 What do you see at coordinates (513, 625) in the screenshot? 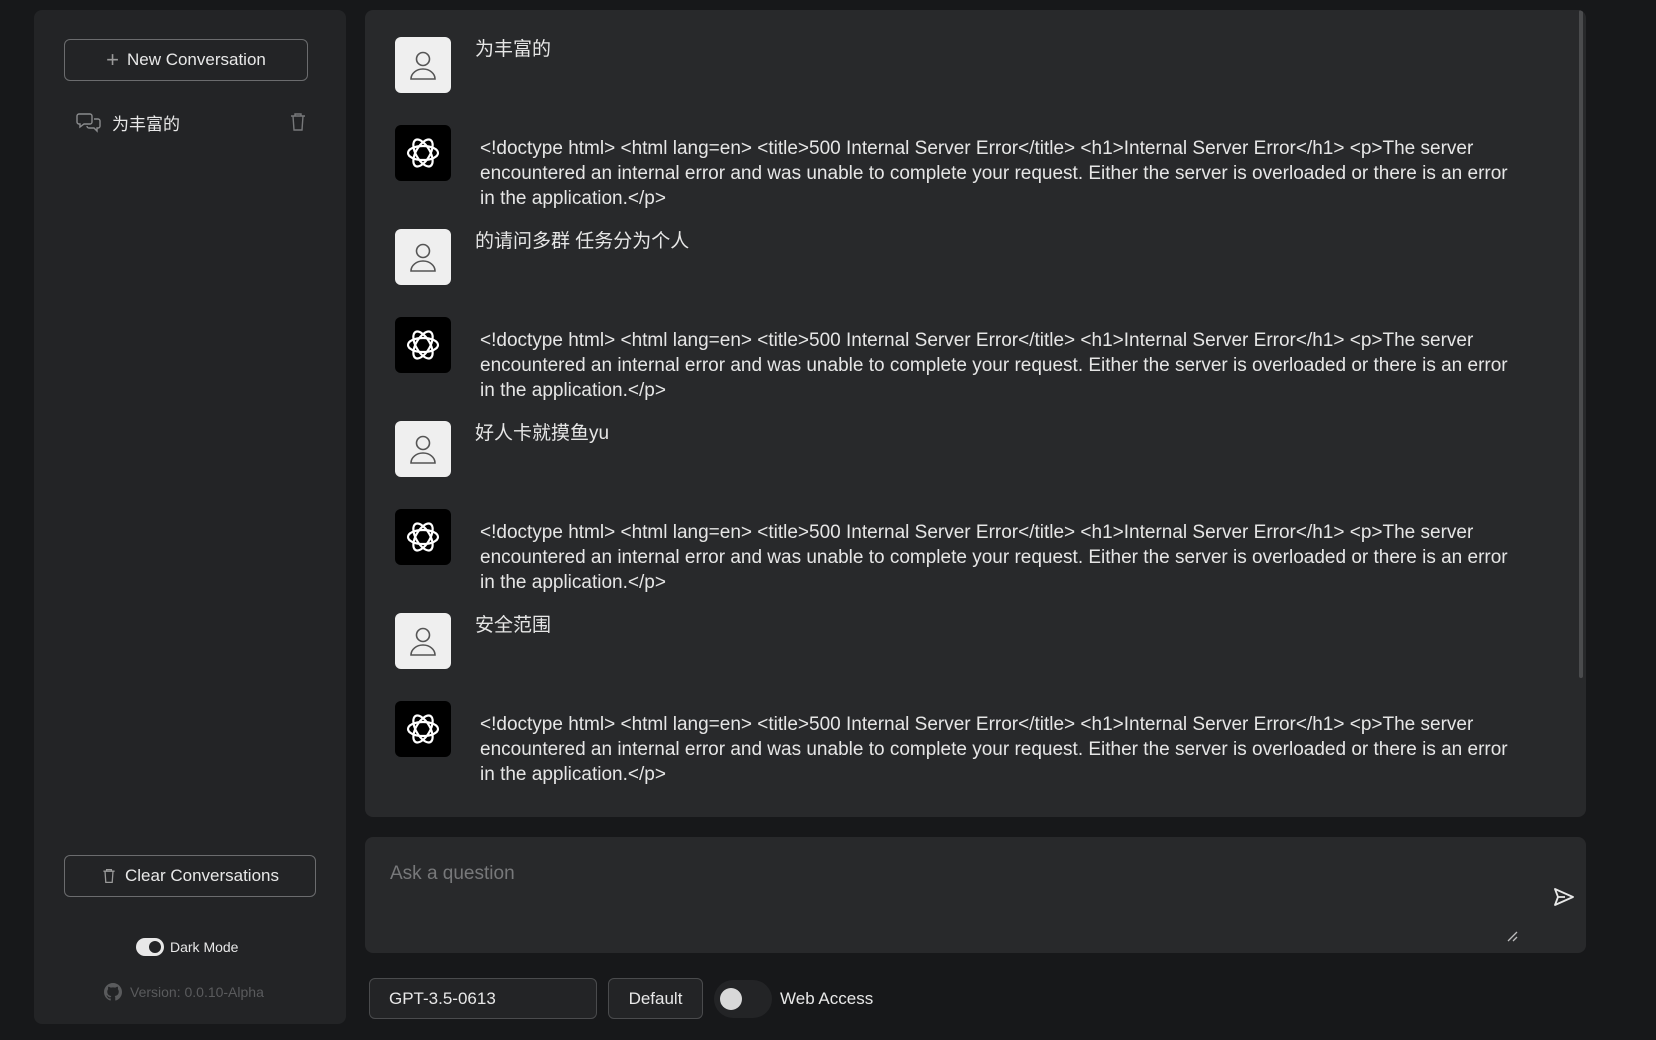
I see `message-text: 安全范围` at bounding box center [513, 625].